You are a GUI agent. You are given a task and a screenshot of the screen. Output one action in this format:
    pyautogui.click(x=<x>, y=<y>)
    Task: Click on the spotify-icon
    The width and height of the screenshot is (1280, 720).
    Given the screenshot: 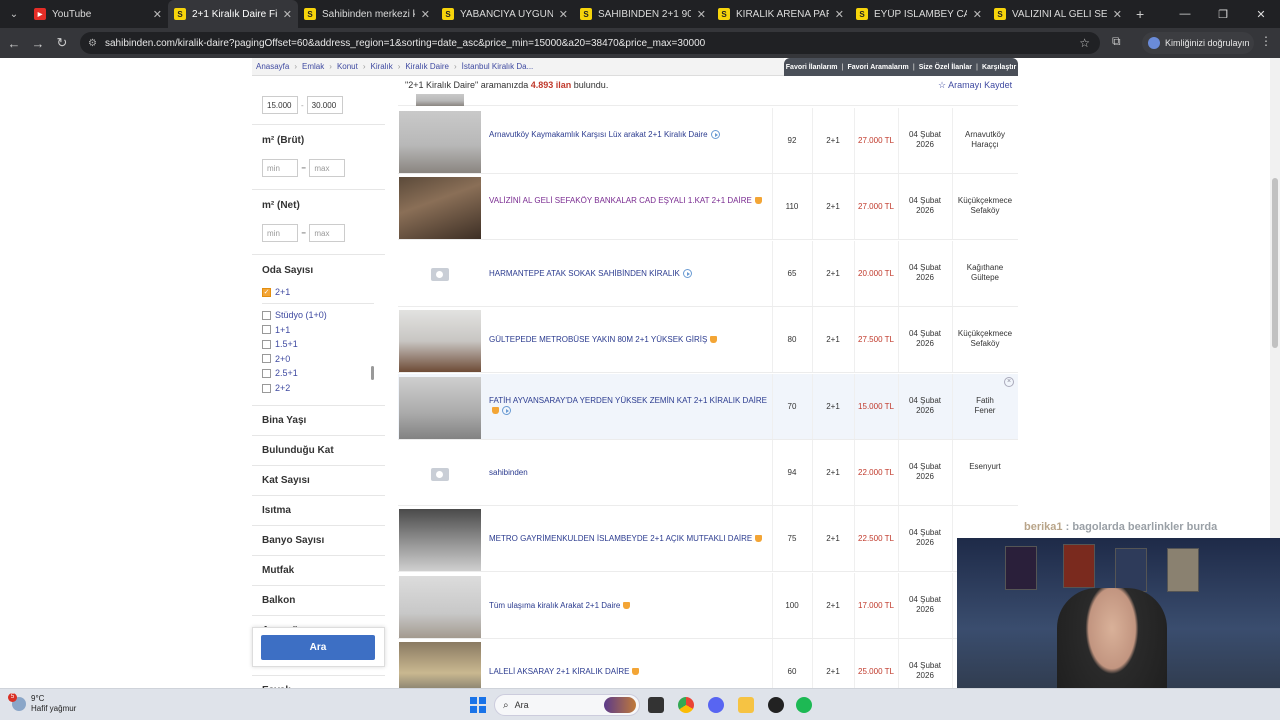 What is the action you would take?
    pyautogui.click(x=804, y=705)
    